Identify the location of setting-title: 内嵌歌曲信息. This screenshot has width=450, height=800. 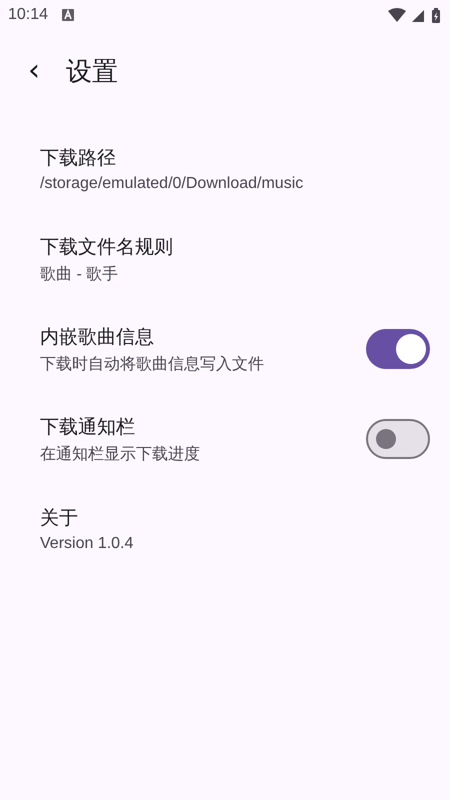
(203, 337).